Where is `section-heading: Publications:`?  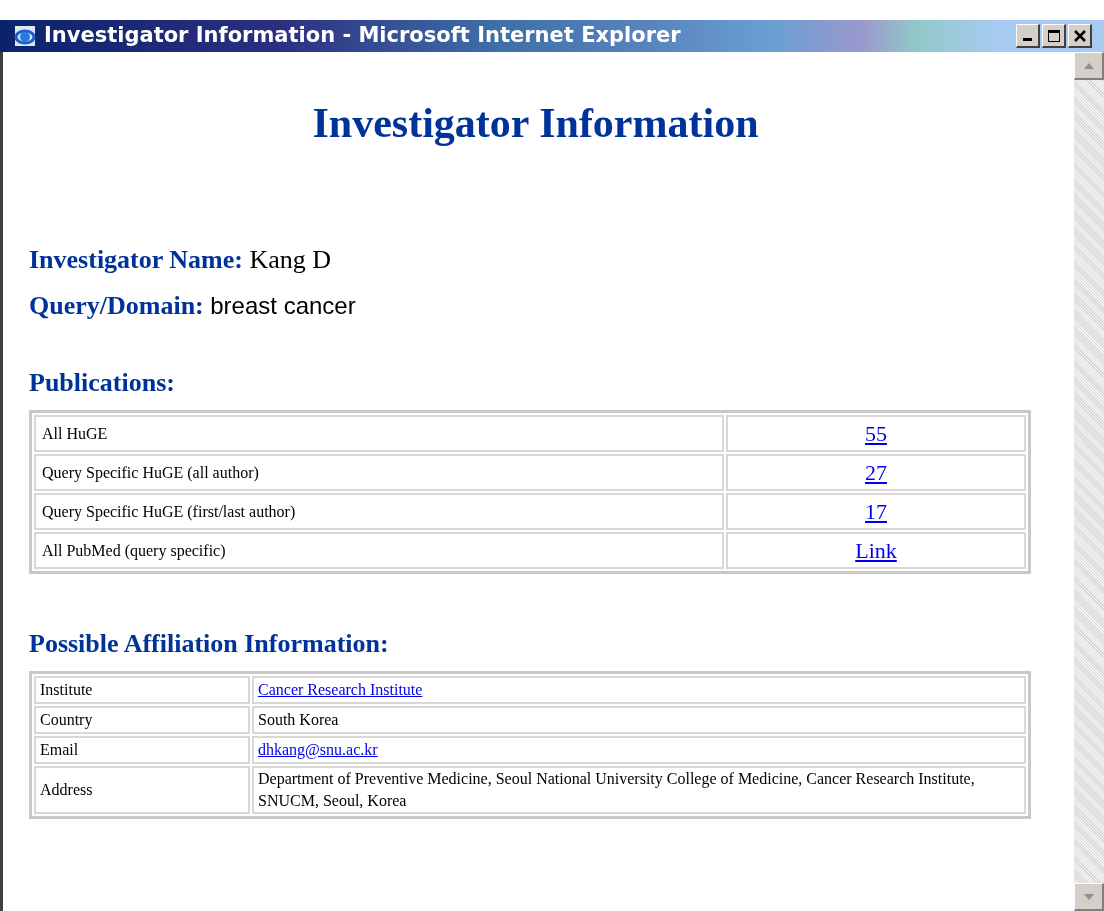 section-heading: Publications: is located at coordinates (102, 383).